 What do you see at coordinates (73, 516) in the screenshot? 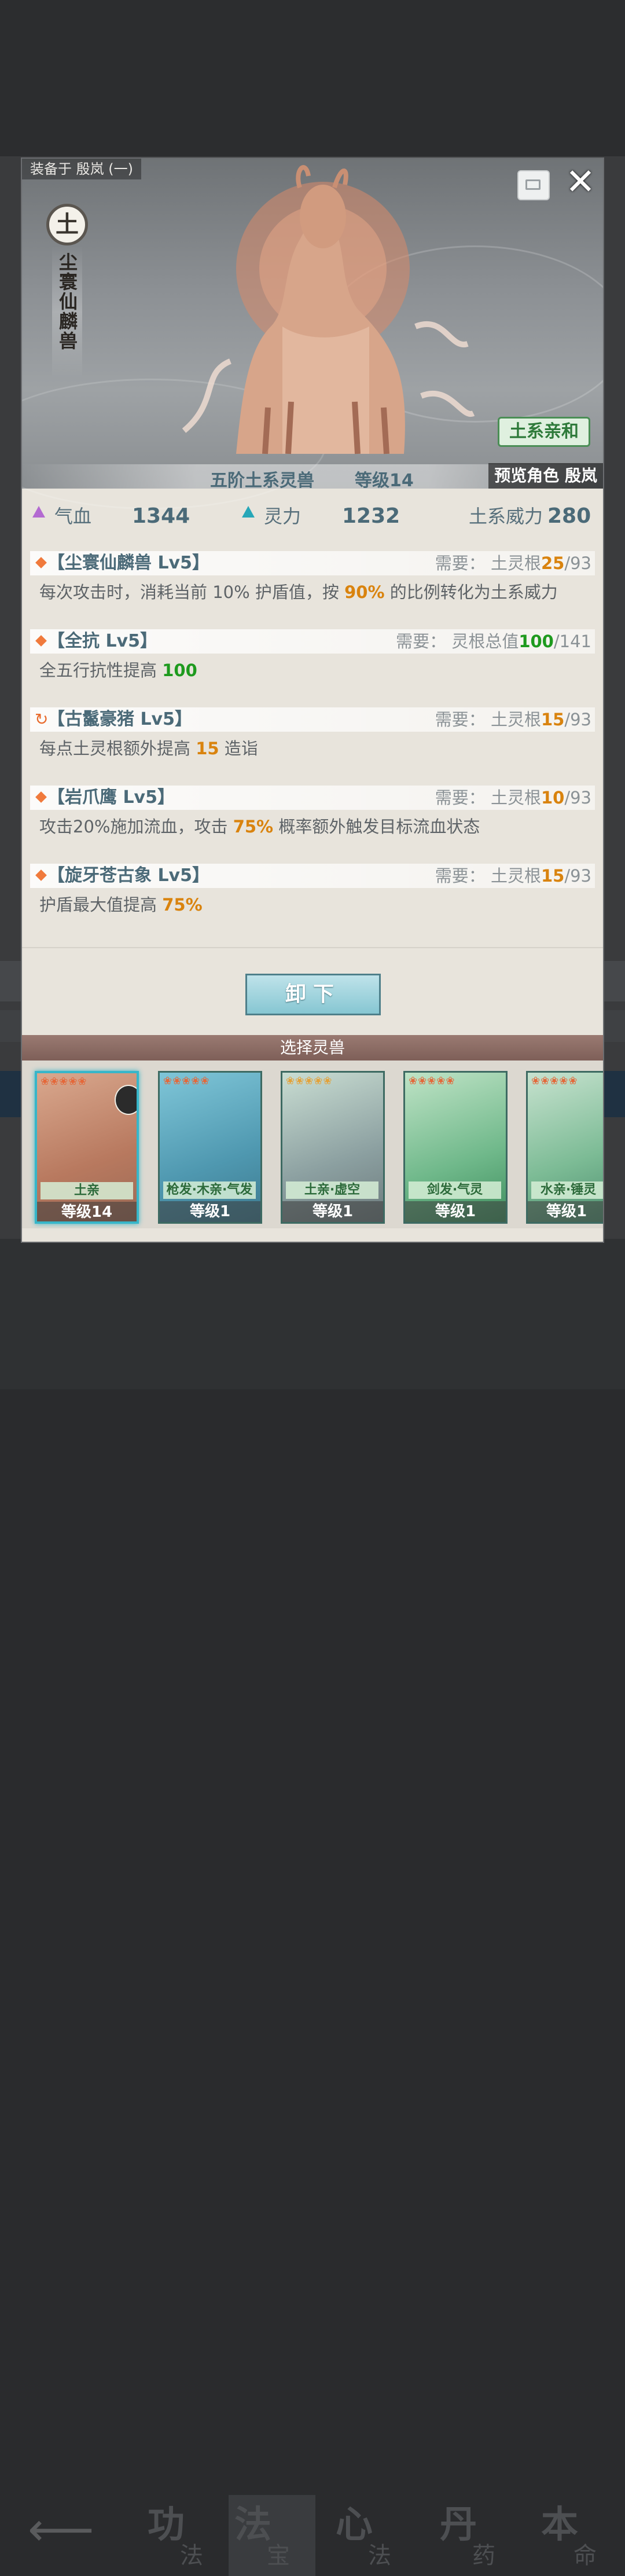
I see `hp-label: 气血` at bounding box center [73, 516].